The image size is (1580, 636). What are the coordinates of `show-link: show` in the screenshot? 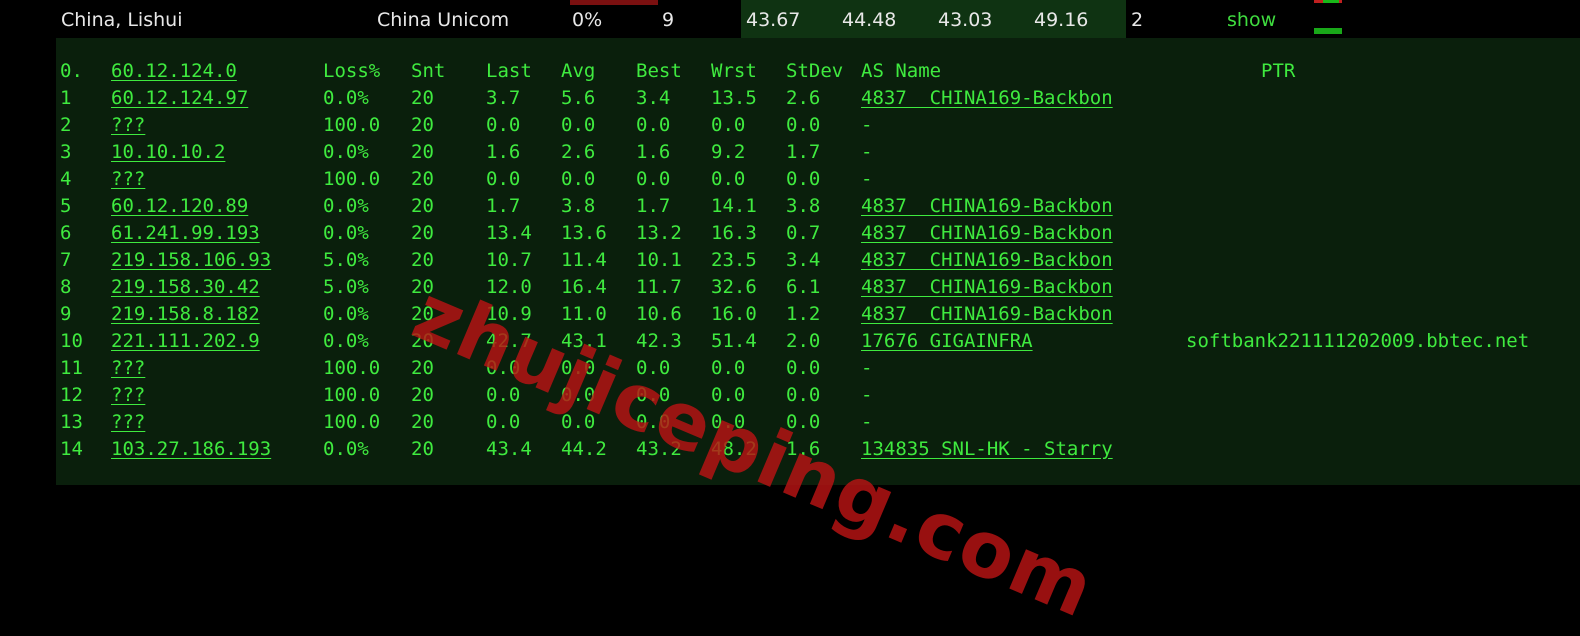 It's located at (1251, 20).